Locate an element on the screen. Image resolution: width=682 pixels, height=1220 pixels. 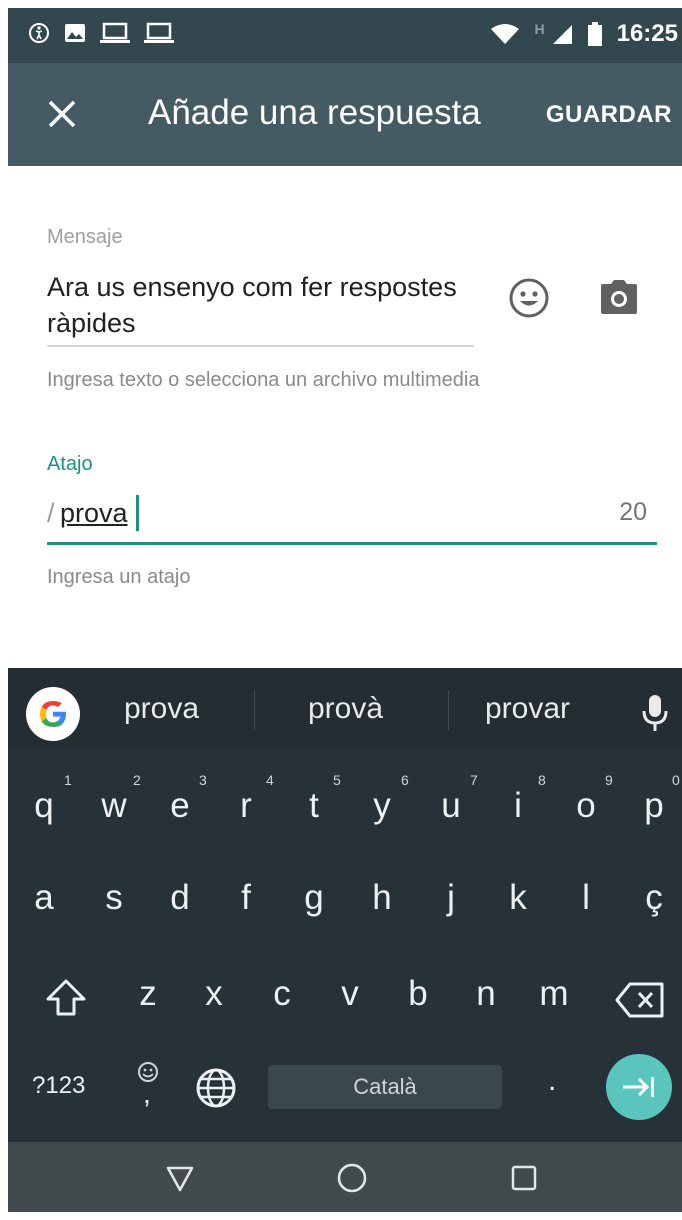
tab-arrow-icon is located at coordinates (638, 1087).